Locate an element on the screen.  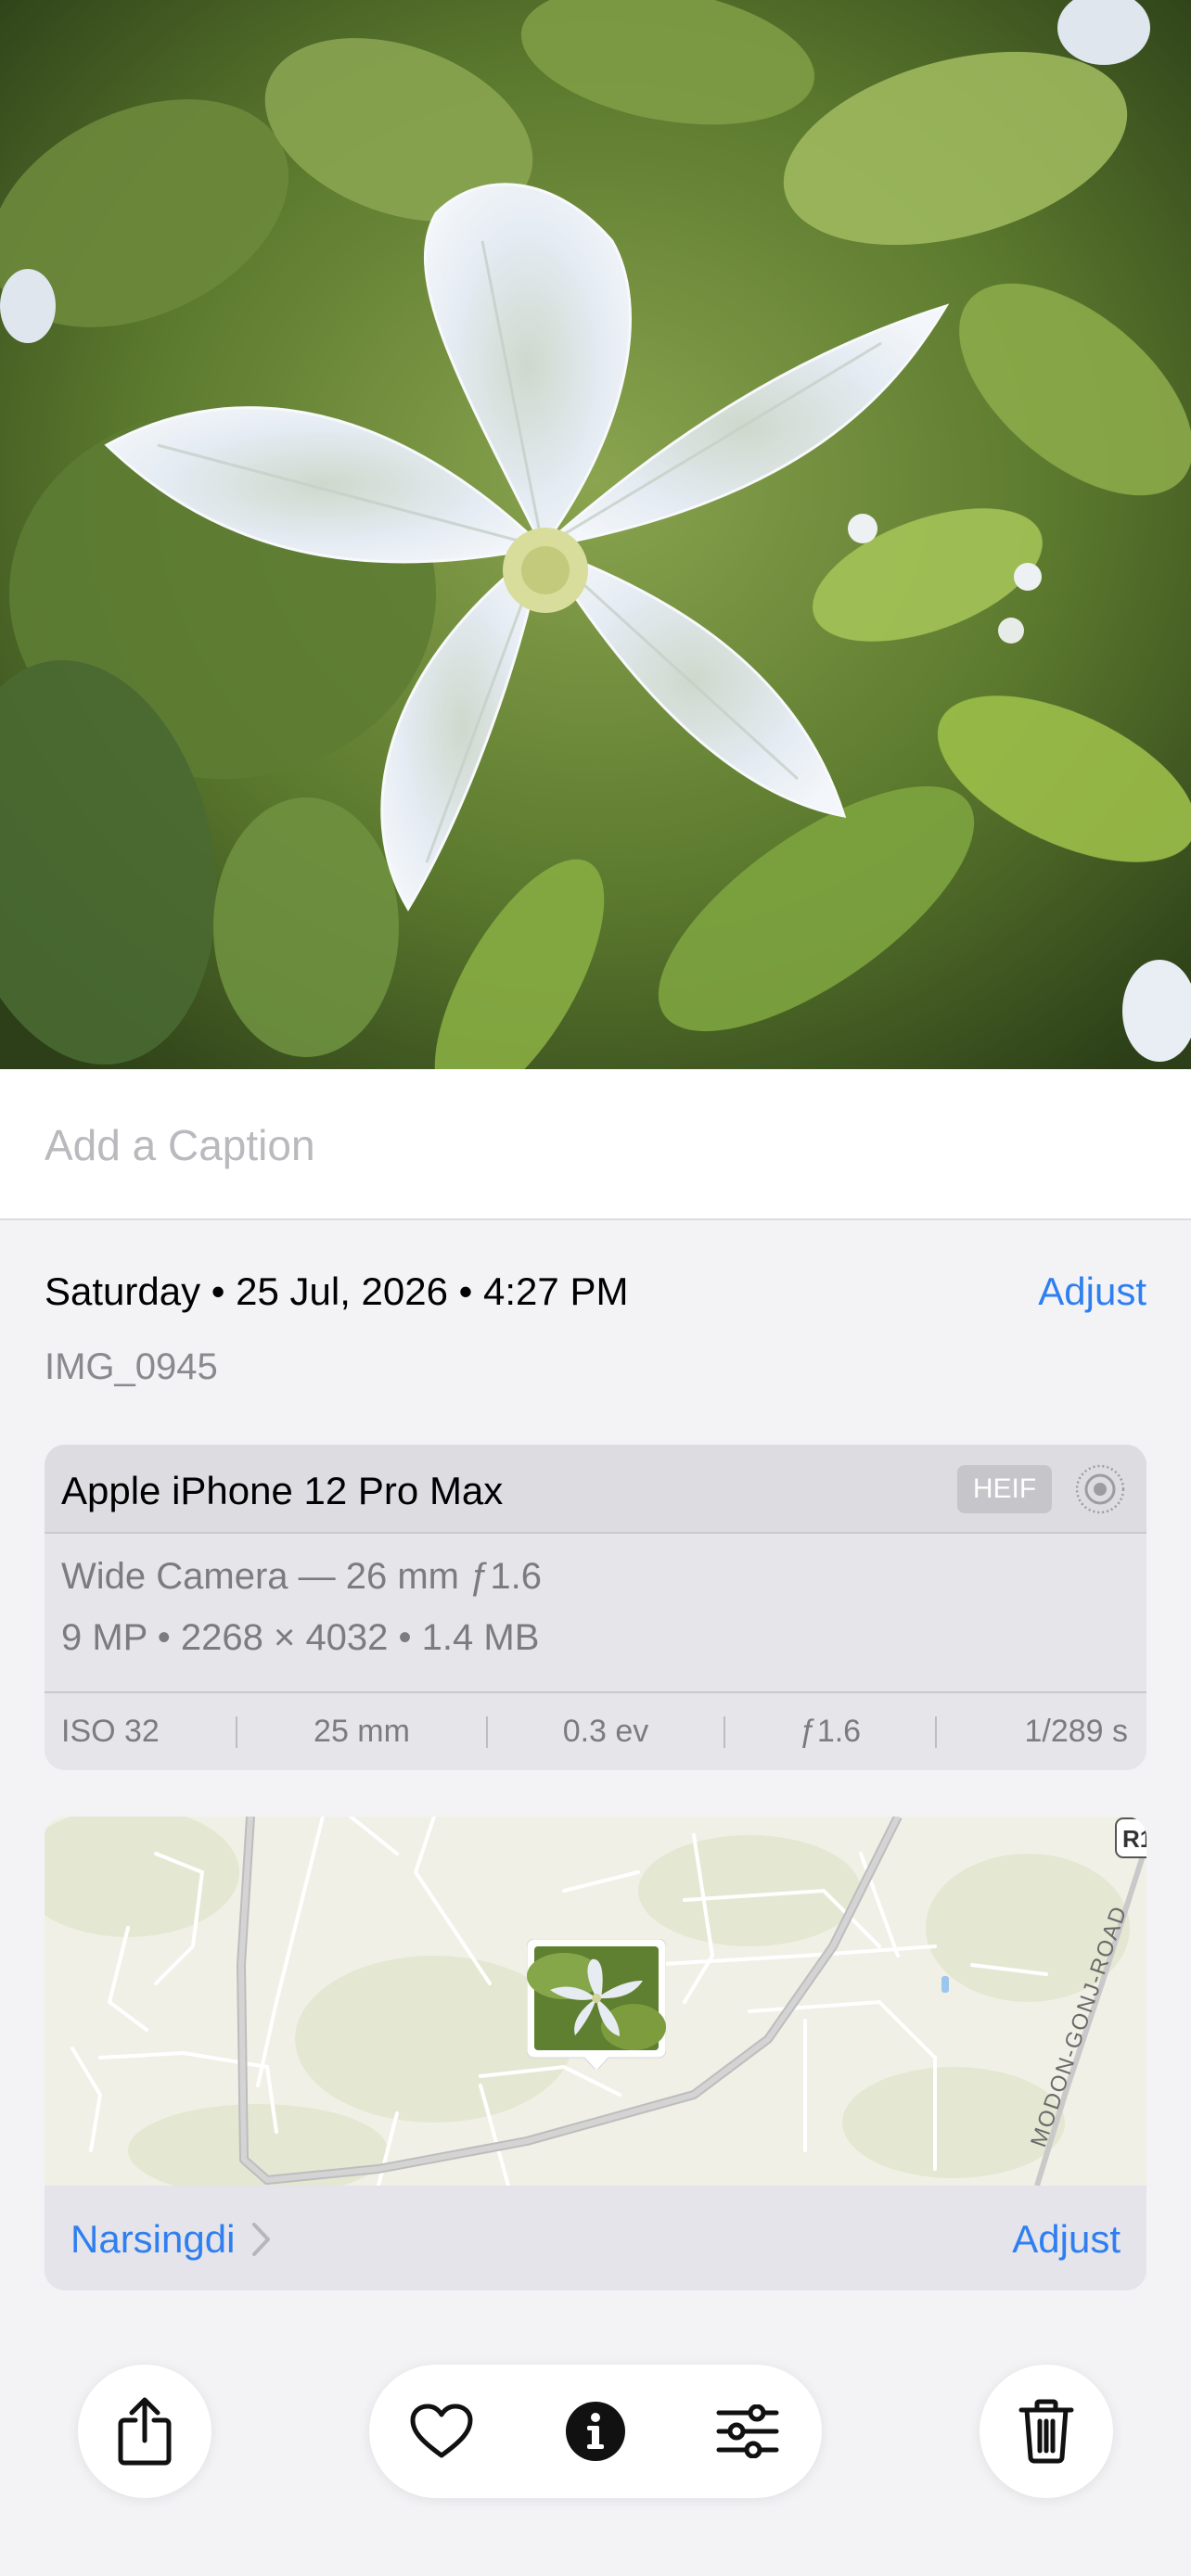
place-link: Narsingdi is located at coordinates (171, 2239).